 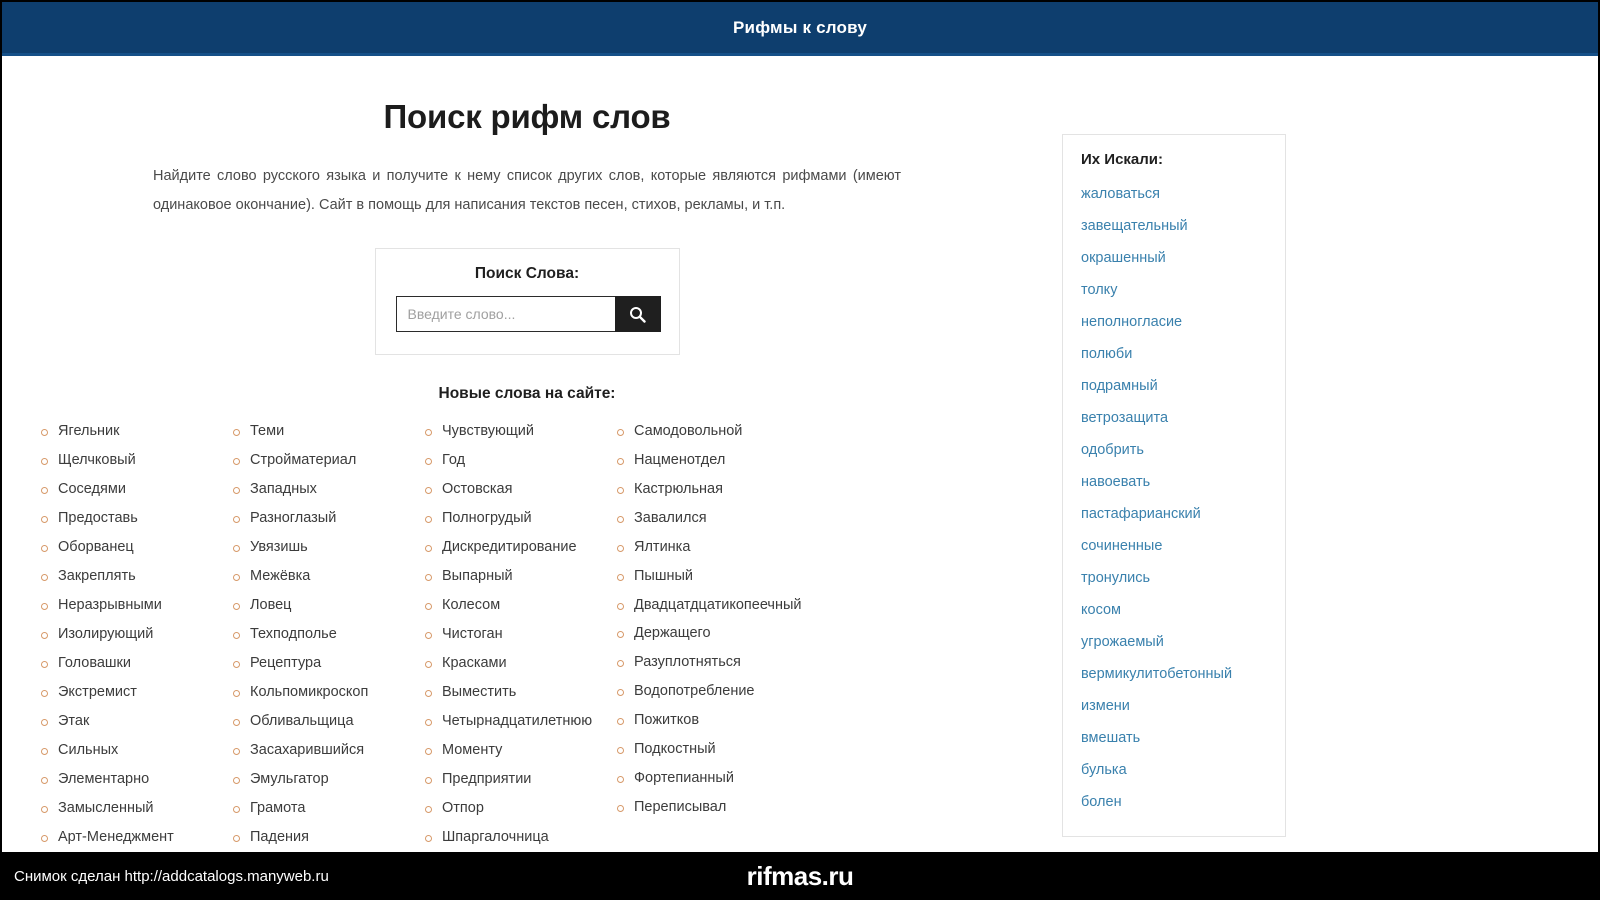 What do you see at coordinates (328, 518) in the screenshot?
I see `list-item: Разноглазый` at bounding box center [328, 518].